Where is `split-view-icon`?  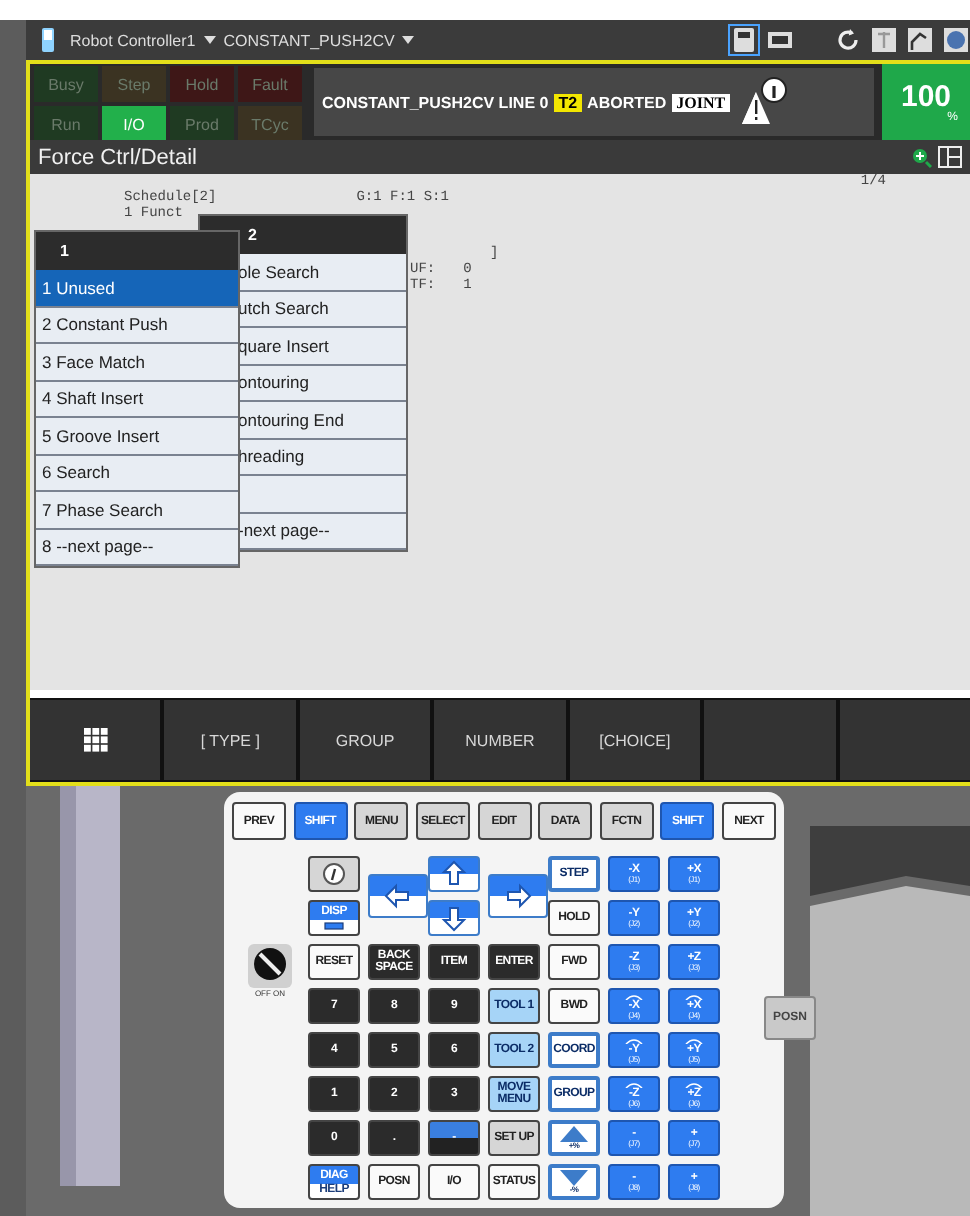 split-view-icon is located at coordinates (950, 157).